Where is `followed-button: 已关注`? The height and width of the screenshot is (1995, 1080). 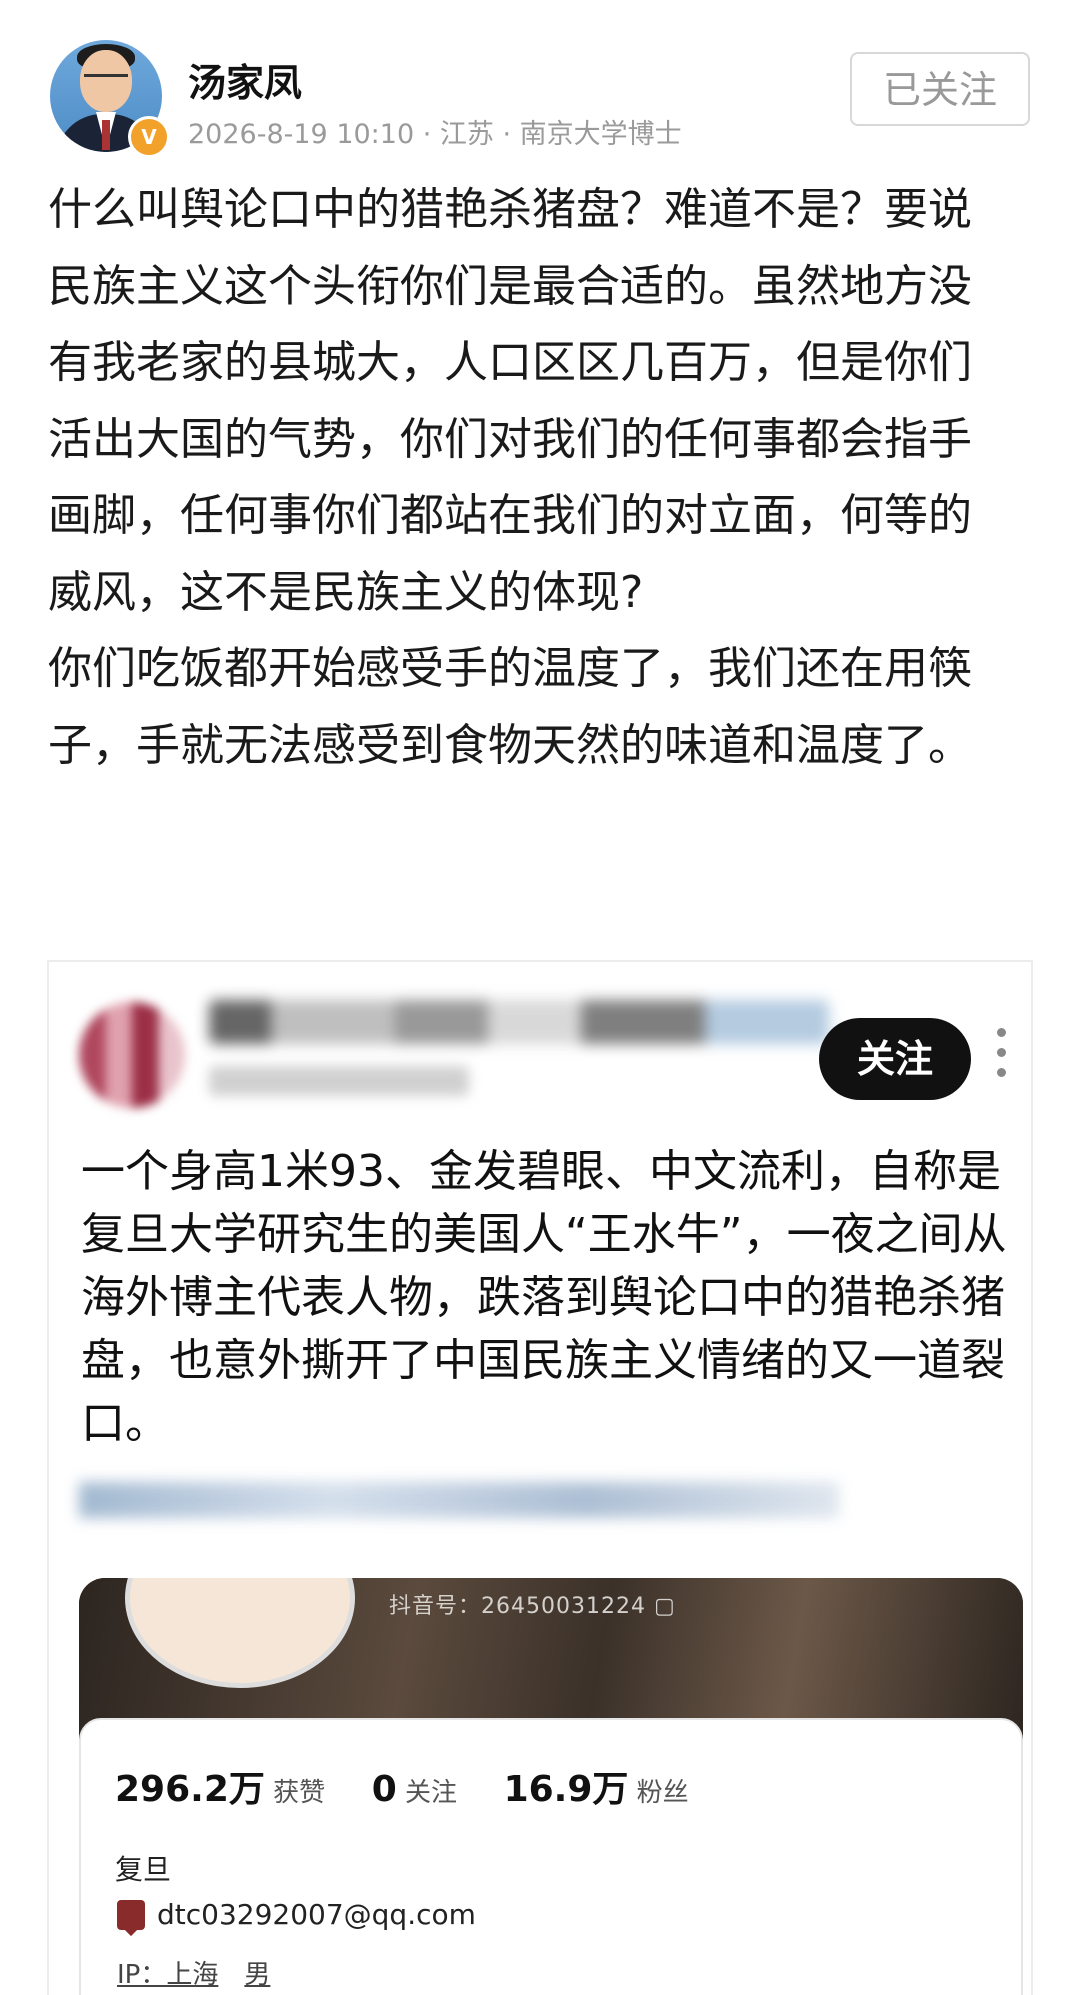
followed-button: 已关注 is located at coordinates (940, 89).